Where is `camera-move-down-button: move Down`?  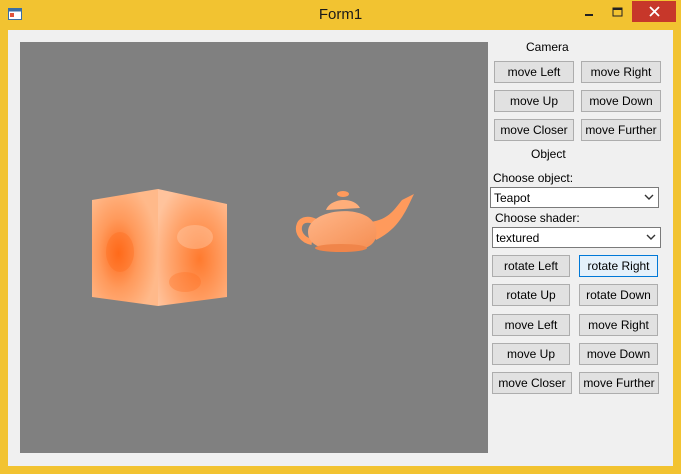 camera-move-down-button: move Down is located at coordinates (621, 101).